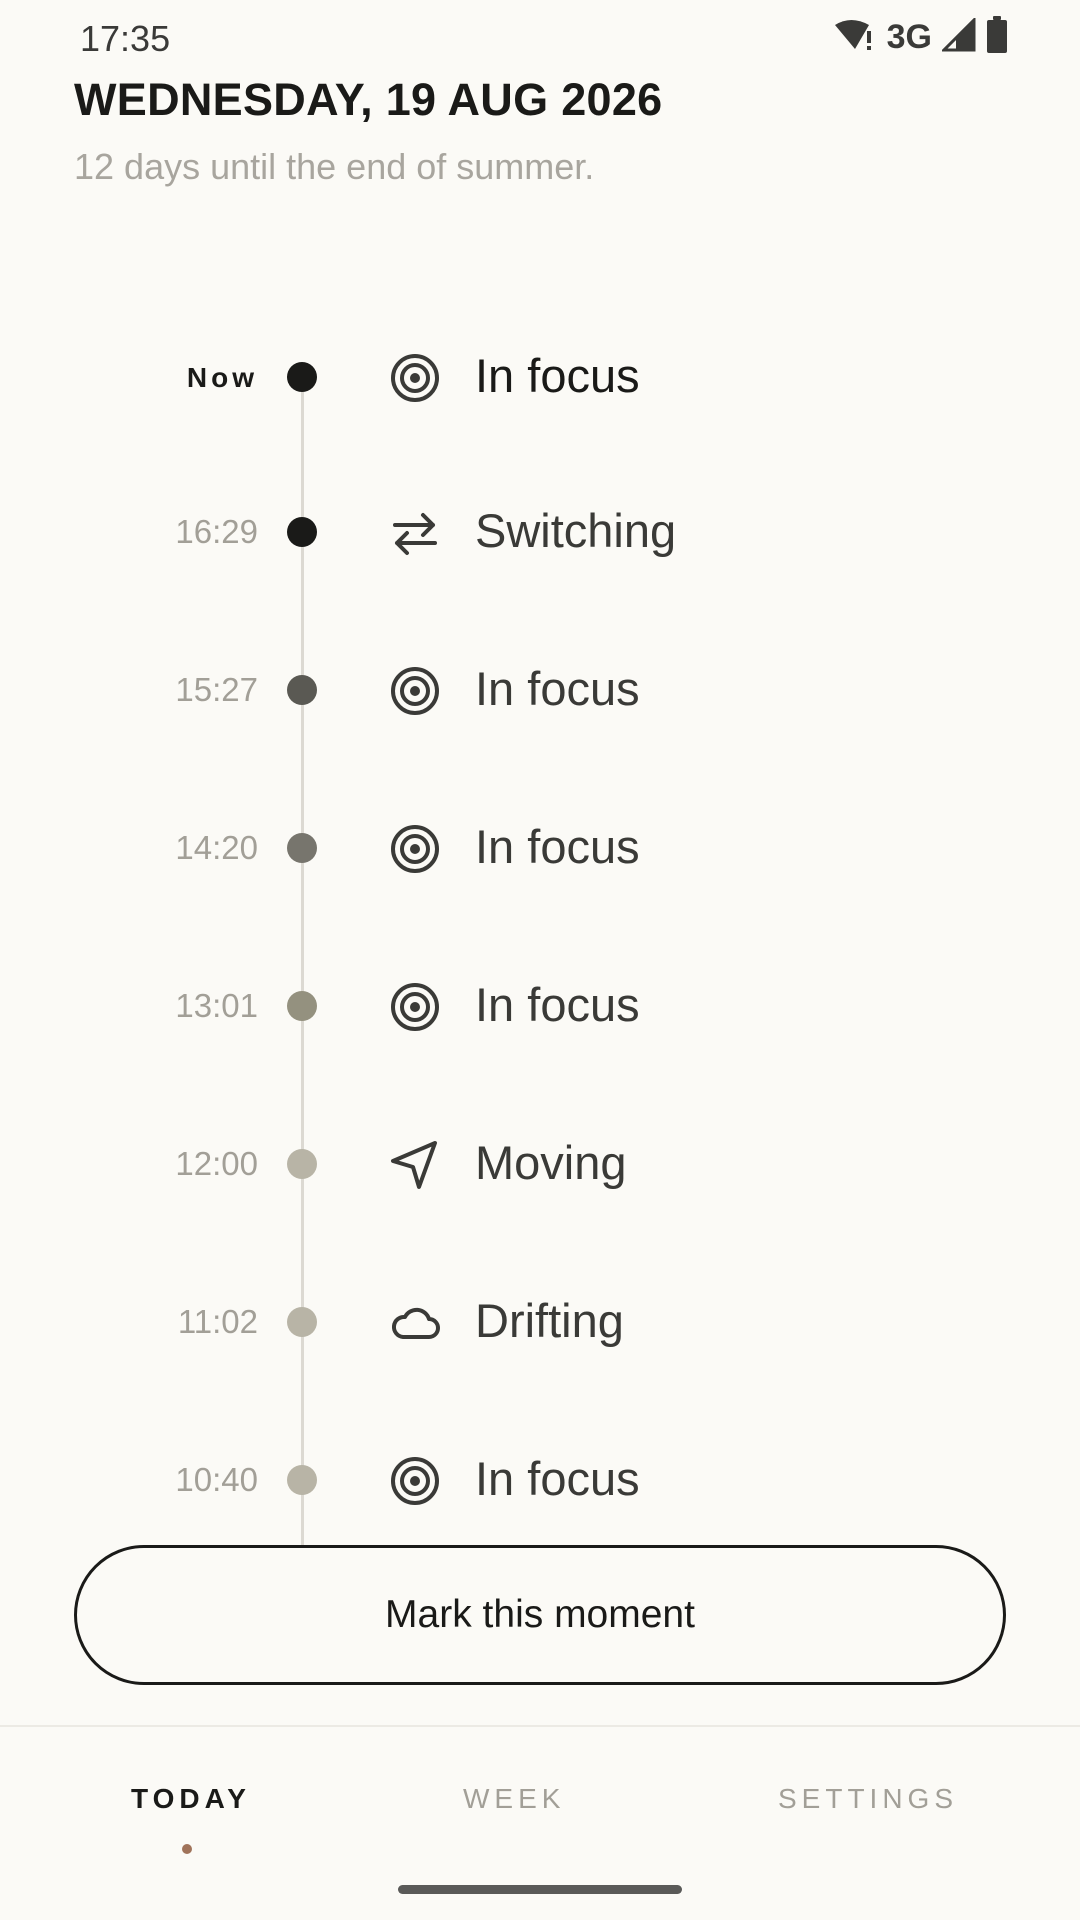 Image resolution: width=1080 pixels, height=1920 pixels. I want to click on entry-label: Drifting, so click(549, 1320).